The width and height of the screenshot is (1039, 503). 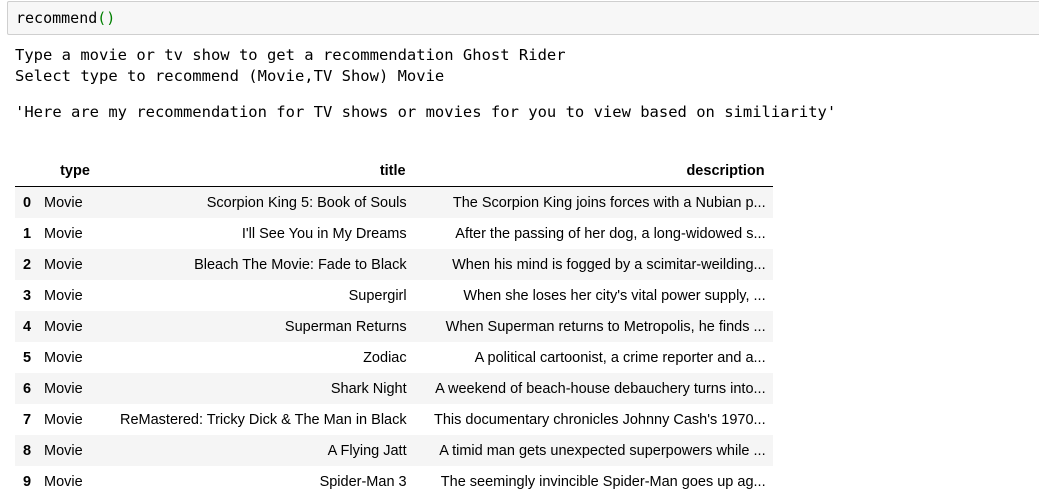 What do you see at coordinates (377, 295) in the screenshot?
I see `row-title: Supergirl` at bounding box center [377, 295].